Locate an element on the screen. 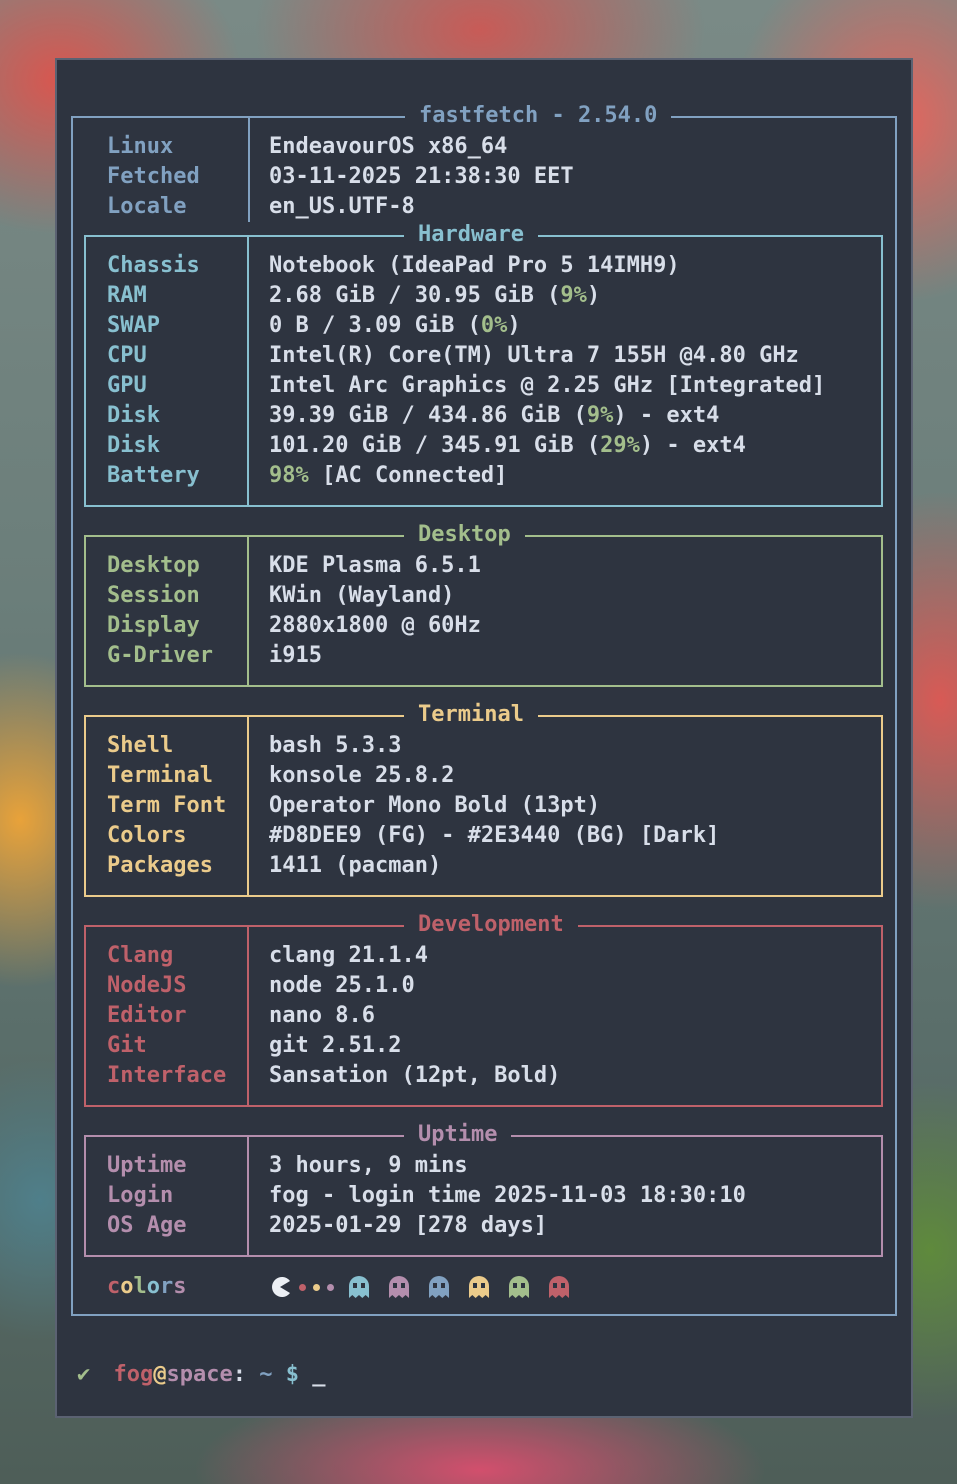 This screenshot has height=1484, width=957. info-key: Linux is located at coordinates (140, 146).